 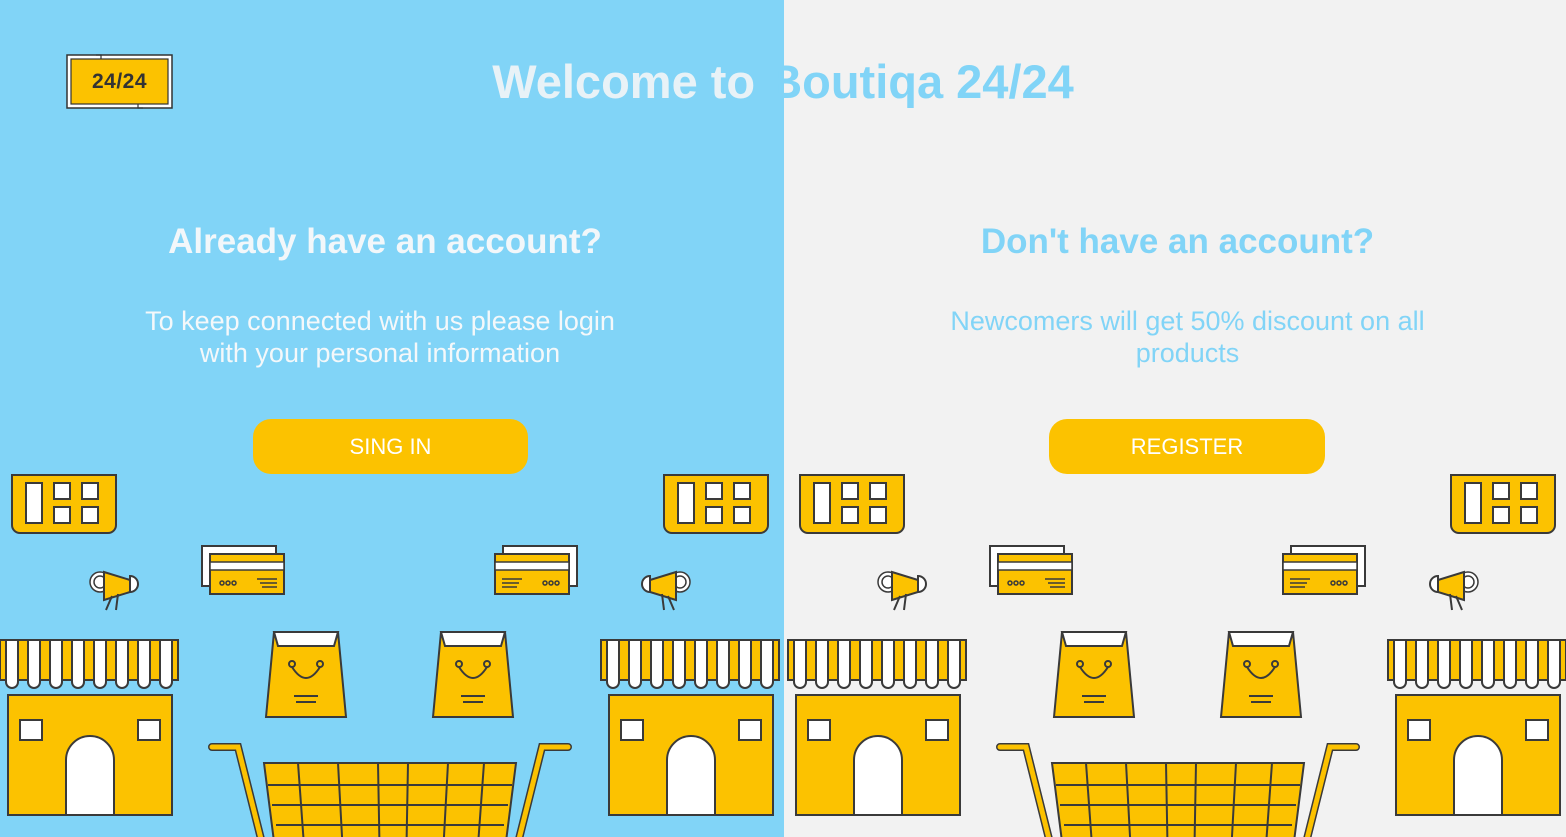 What do you see at coordinates (1187, 446) in the screenshot?
I see `register-button: REGISTER` at bounding box center [1187, 446].